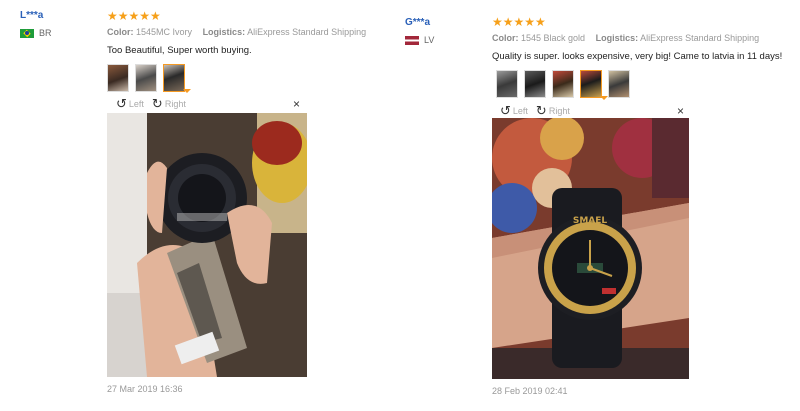 This screenshot has height=411, width=800. Describe the element at coordinates (419, 40) in the screenshot. I see `reviewer-country: LV` at that location.